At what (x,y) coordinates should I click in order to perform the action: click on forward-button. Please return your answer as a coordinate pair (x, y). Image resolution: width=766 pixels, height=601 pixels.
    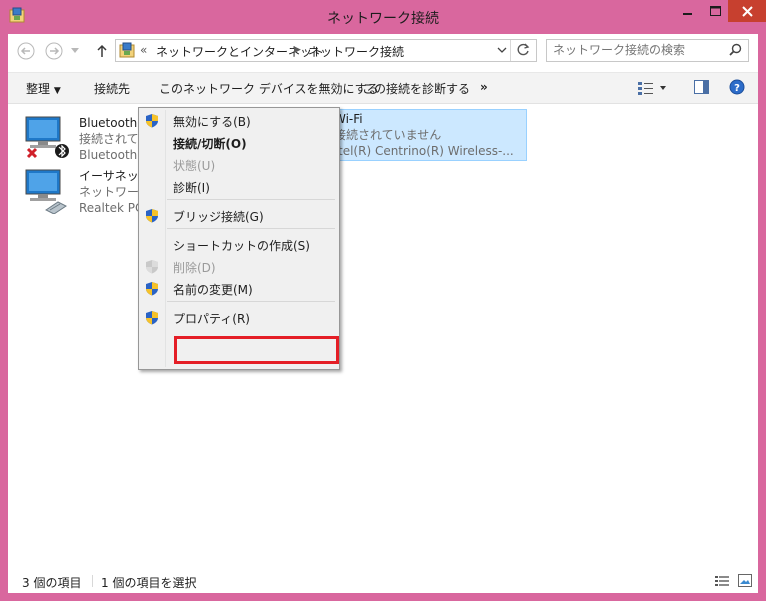
    Looking at the image, I should click on (54, 51).